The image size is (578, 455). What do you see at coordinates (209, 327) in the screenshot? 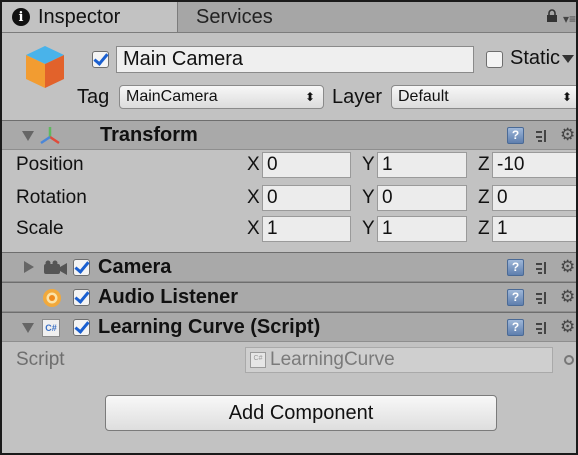
I see `learning-curve-title: Learning Curve (Script)` at bounding box center [209, 327].